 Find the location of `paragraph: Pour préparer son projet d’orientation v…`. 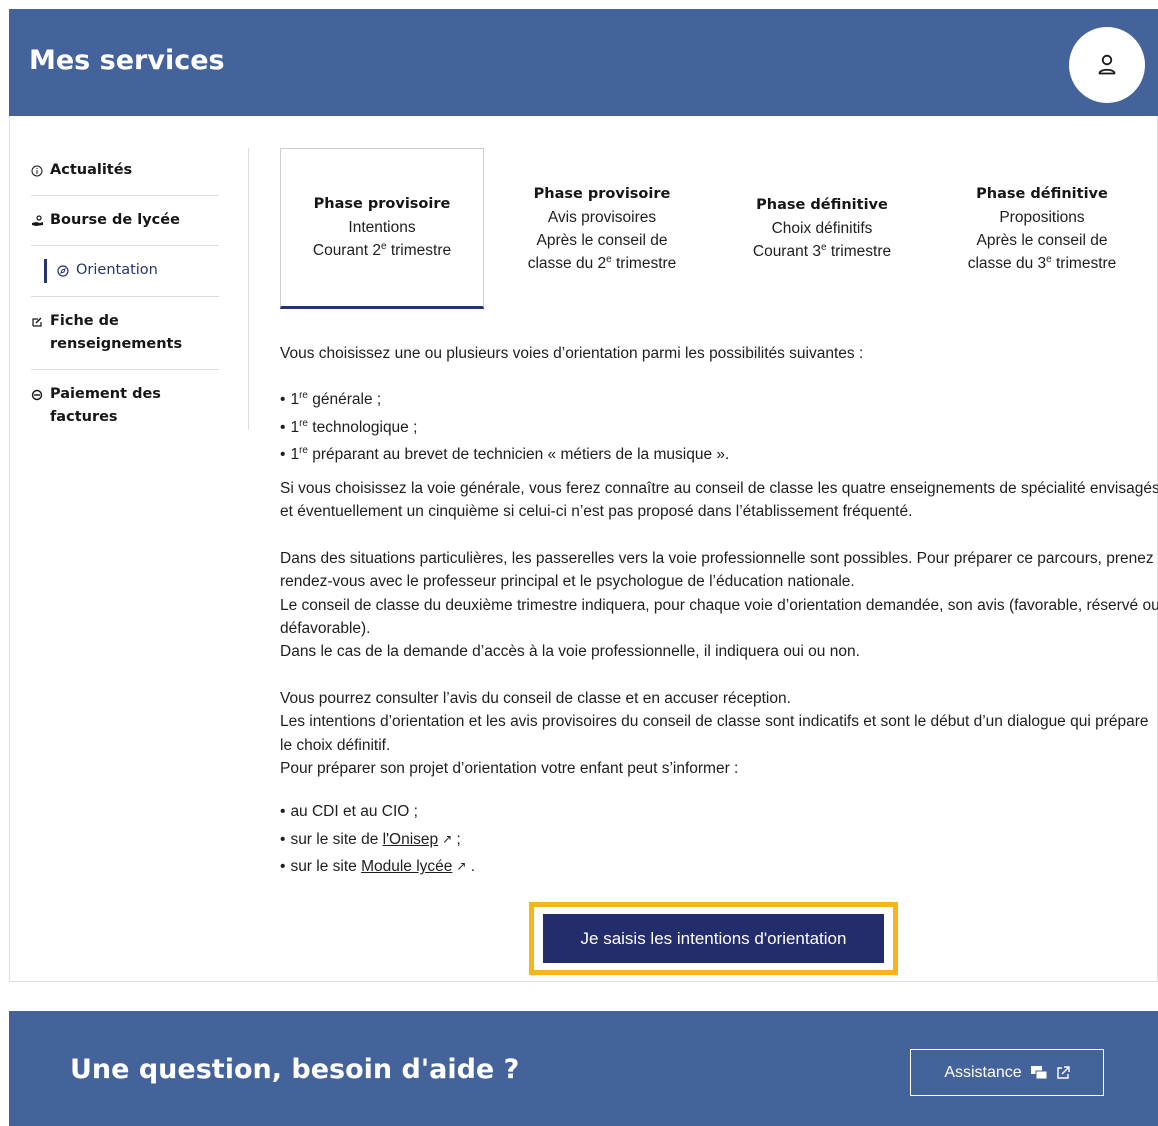

paragraph: Pour préparer son projet d’orientation v… is located at coordinates (509, 768).